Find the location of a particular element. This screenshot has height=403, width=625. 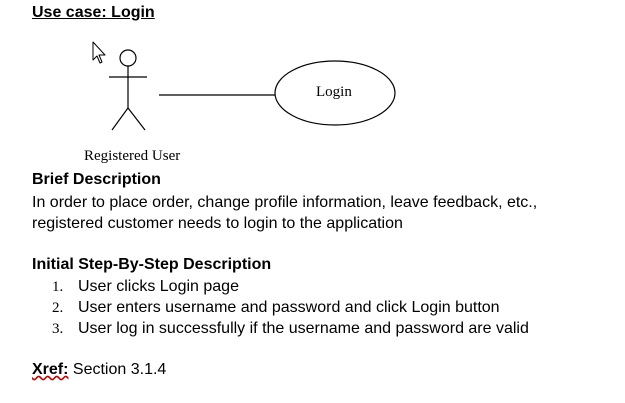

mouse-pointer-icon is located at coordinates (99, 52).